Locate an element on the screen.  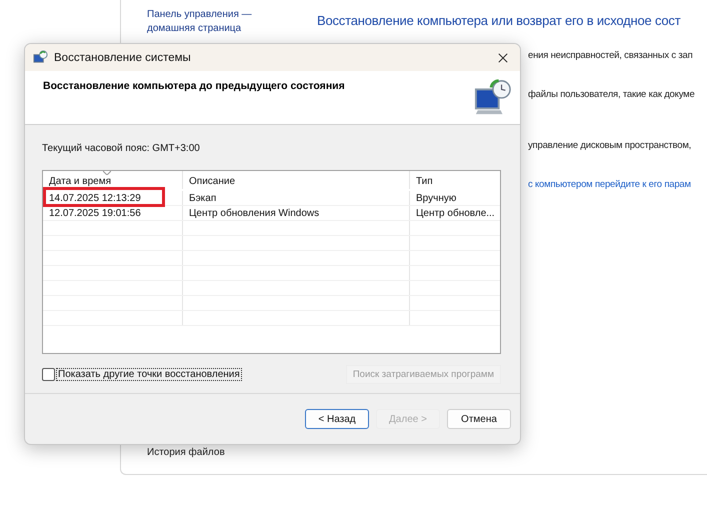
dialog-header: Восстановление компьютера до предыдущего состояния is located at coordinates (194, 87).